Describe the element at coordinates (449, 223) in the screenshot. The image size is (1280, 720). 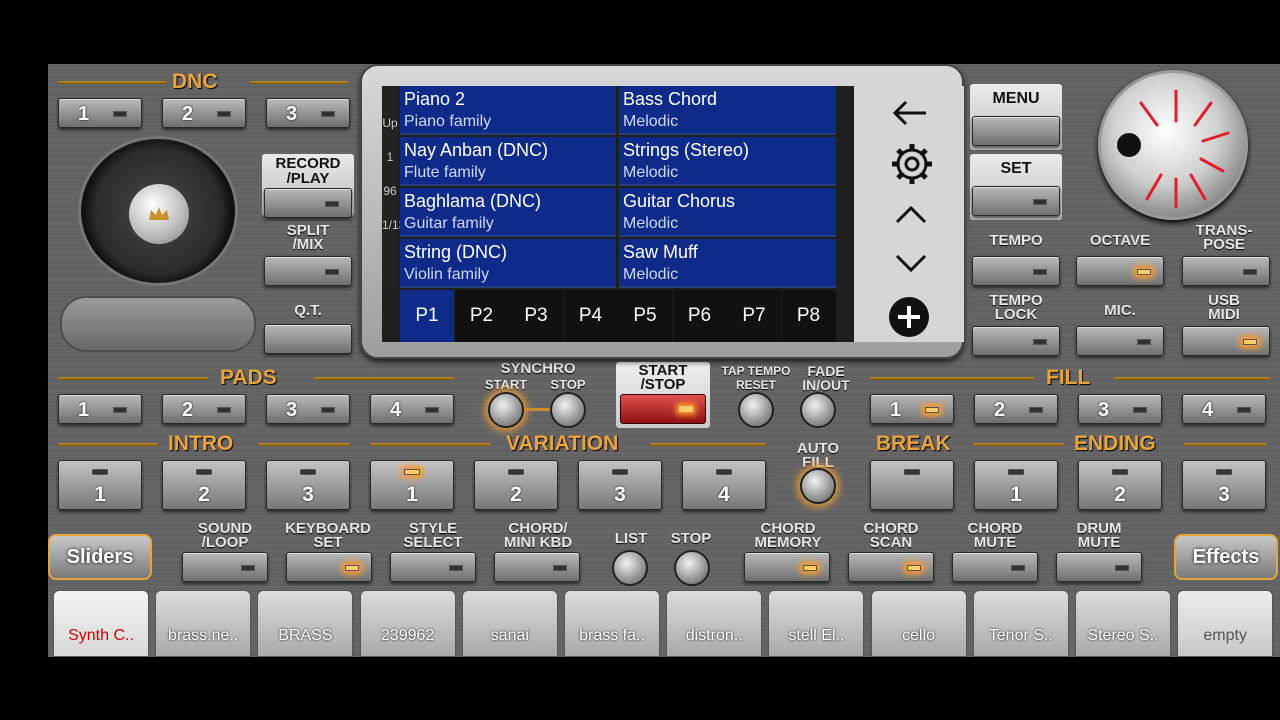
I see `sound-family: Guitar family` at that location.